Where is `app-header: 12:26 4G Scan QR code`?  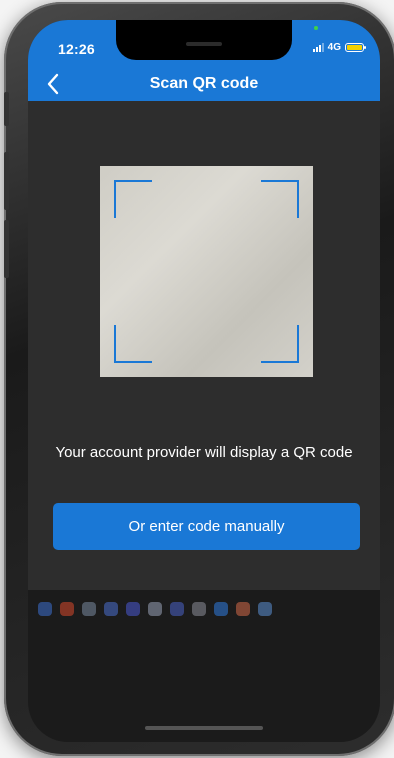 app-header: 12:26 4G Scan QR code is located at coordinates (204, 60).